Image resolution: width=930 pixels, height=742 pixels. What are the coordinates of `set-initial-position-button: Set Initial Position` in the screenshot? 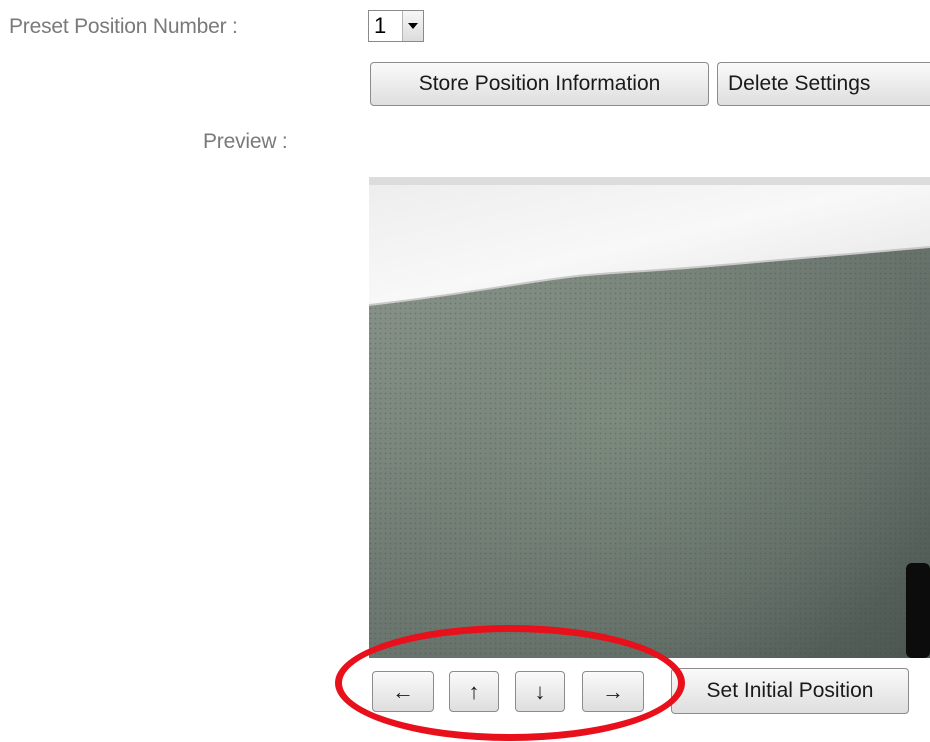 It's located at (790, 691).